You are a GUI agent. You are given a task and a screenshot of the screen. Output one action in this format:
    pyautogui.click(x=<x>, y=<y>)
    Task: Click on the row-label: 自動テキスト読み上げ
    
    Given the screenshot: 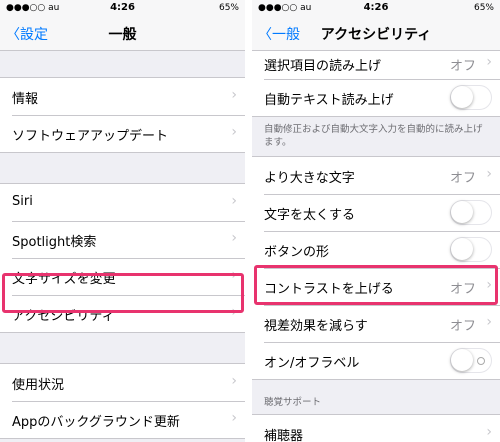 What is the action you would take?
    pyautogui.click(x=329, y=100)
    